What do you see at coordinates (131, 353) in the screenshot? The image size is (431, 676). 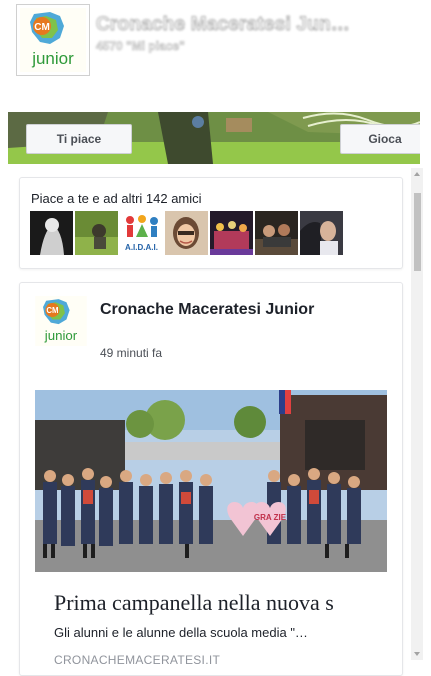 I see `post-timestamp: 49 minuti fa` at bounding box center [131, 353].